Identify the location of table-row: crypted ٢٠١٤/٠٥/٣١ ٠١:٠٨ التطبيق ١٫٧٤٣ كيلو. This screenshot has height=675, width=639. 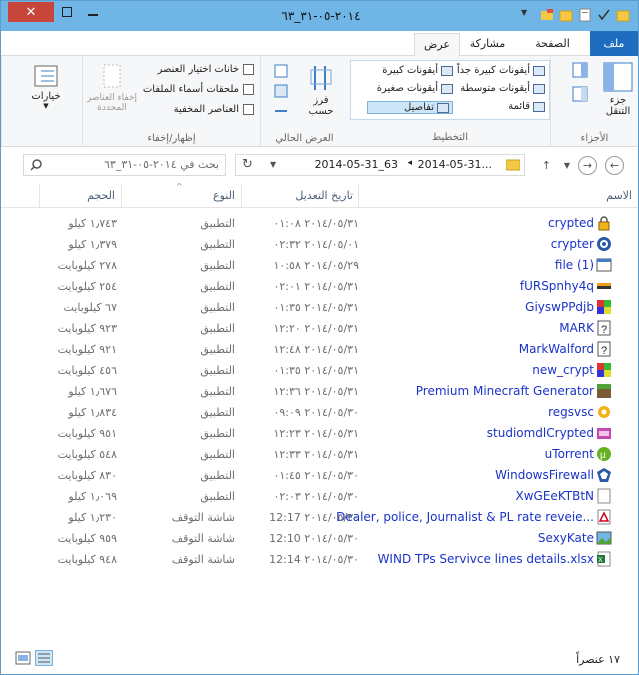
(319, 223).